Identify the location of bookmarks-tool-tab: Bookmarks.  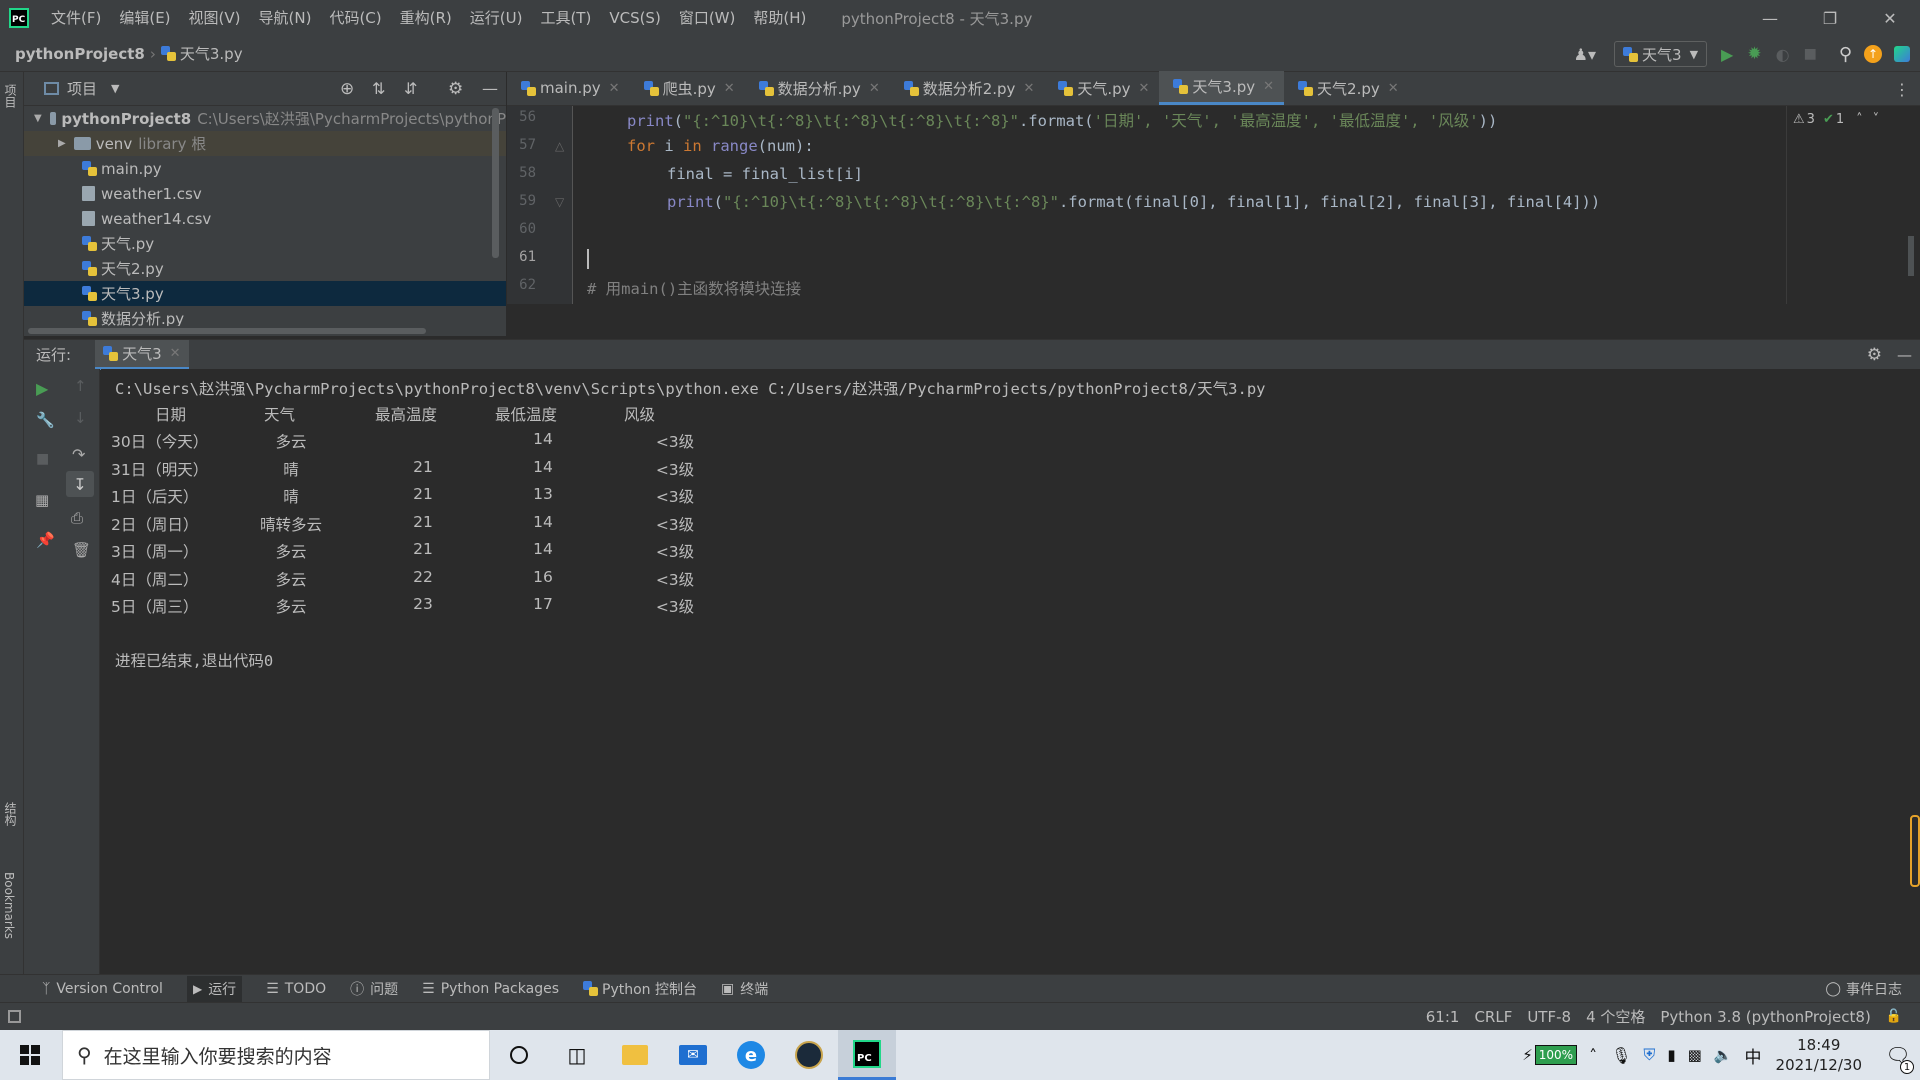
(9, 905).